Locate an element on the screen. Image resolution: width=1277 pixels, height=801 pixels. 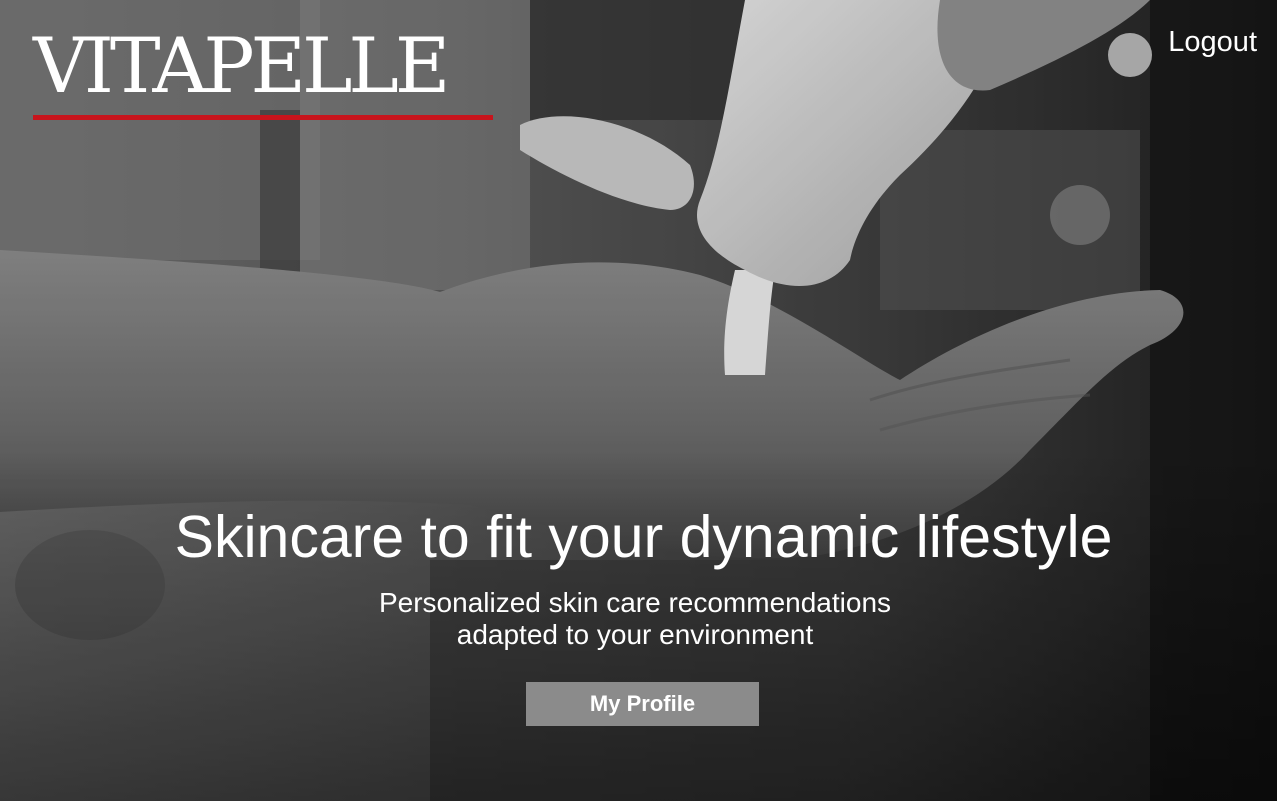
hero-subhead-line: Personalized skin care recommendations is located at coordinates (635, 602).